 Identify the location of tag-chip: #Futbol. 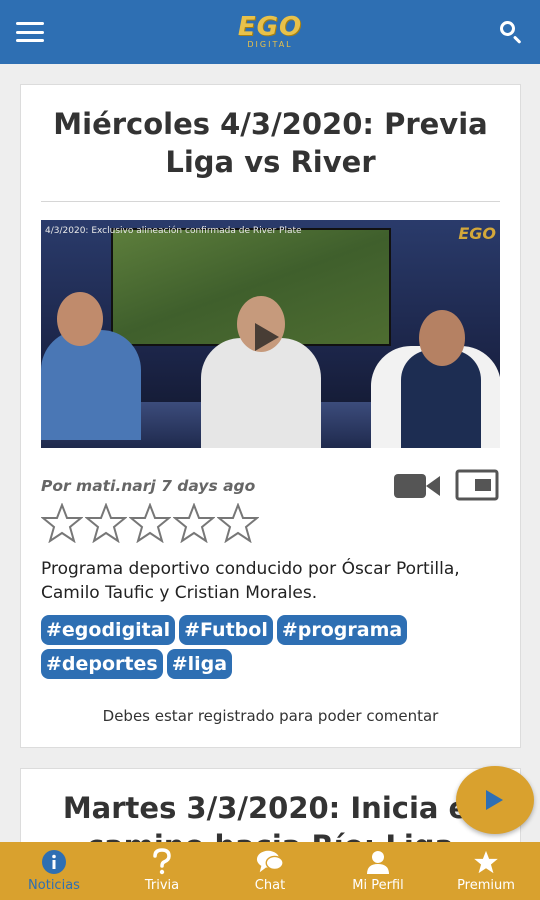
(226, 630).